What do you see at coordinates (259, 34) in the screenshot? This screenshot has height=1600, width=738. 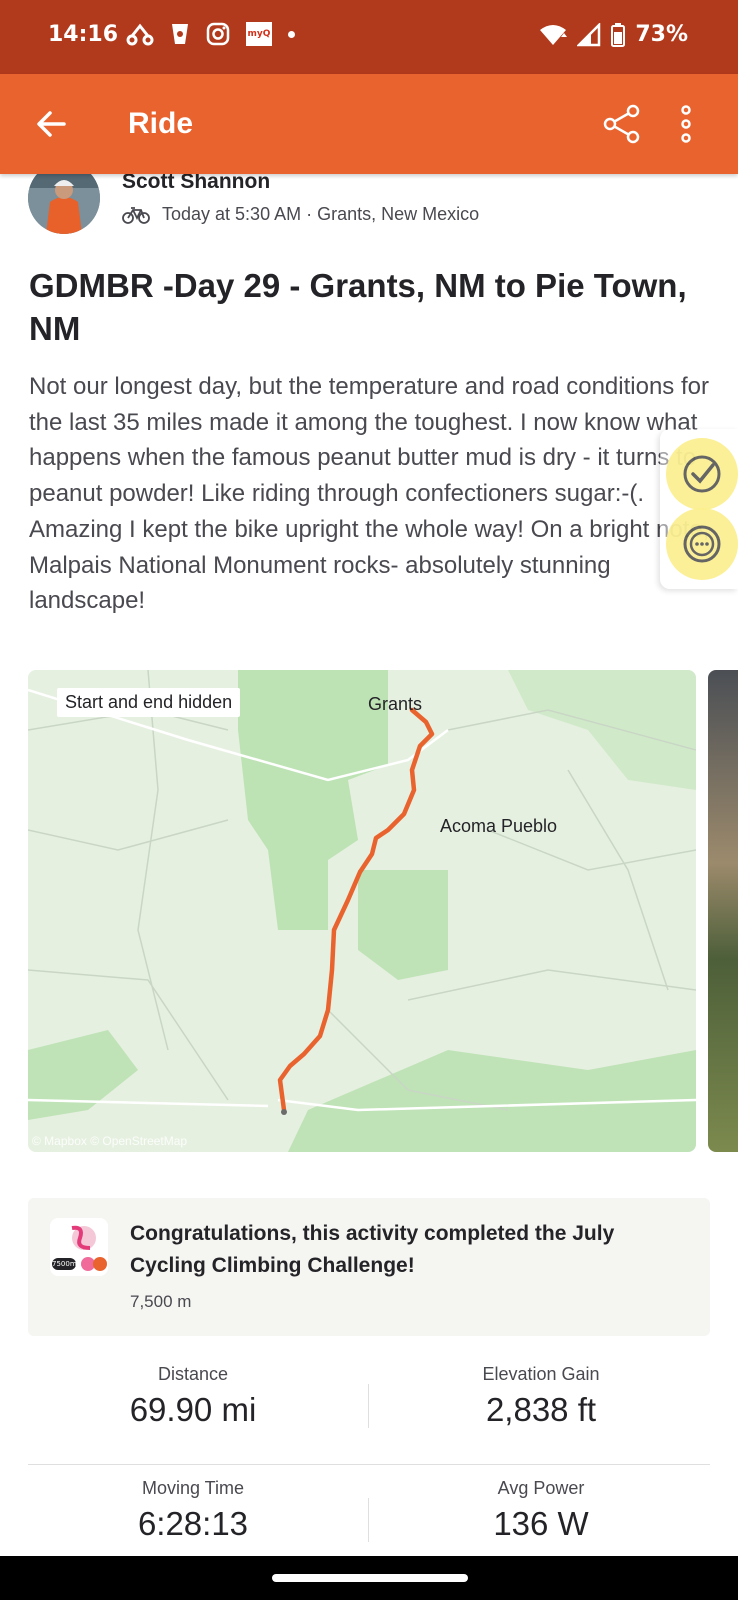 I see `myq-icon: myQ` at bounding box center [259, 34].